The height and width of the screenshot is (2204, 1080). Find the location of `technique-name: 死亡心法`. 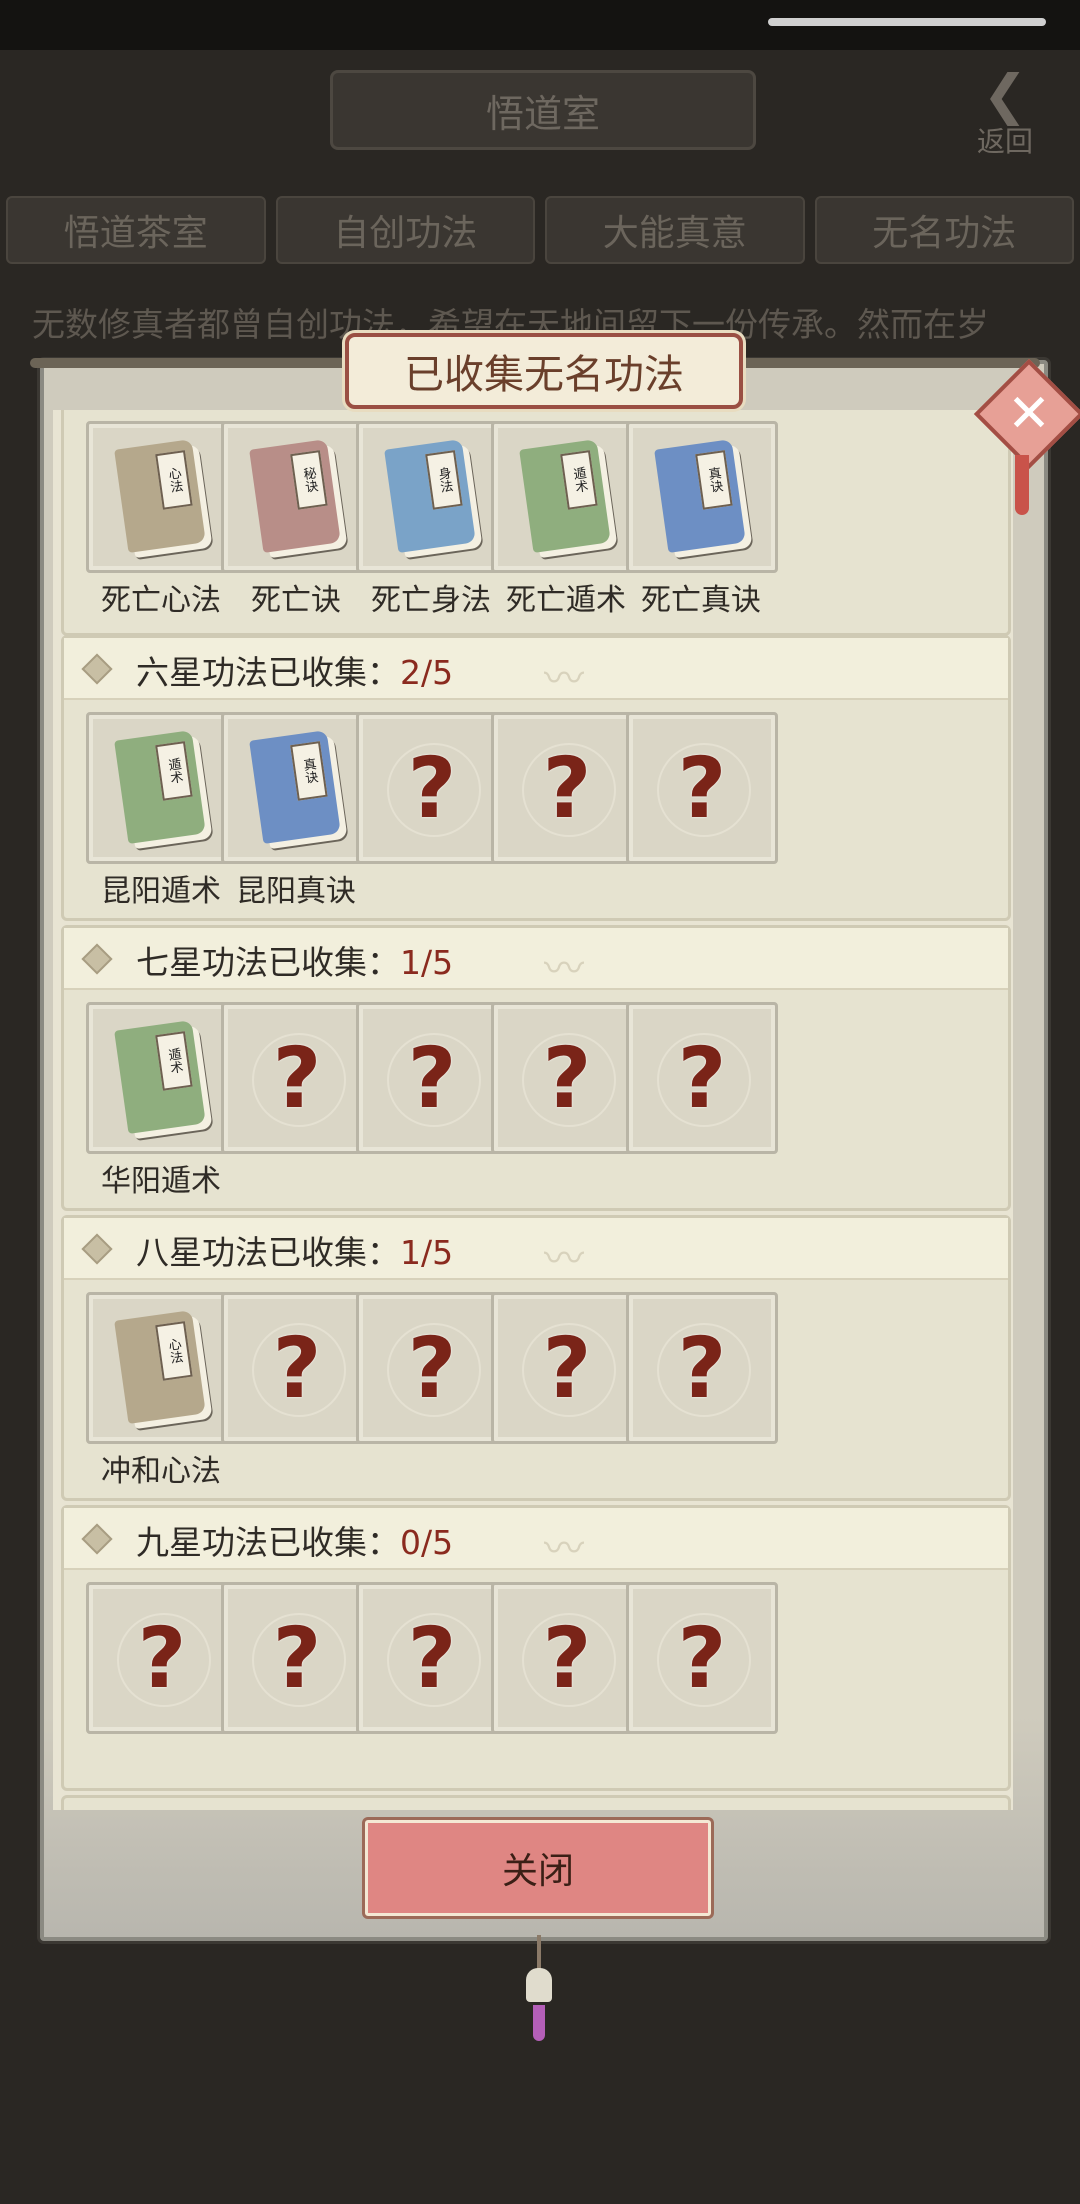

technique-name: 死亡心法 is located at coordinates (161, 600).